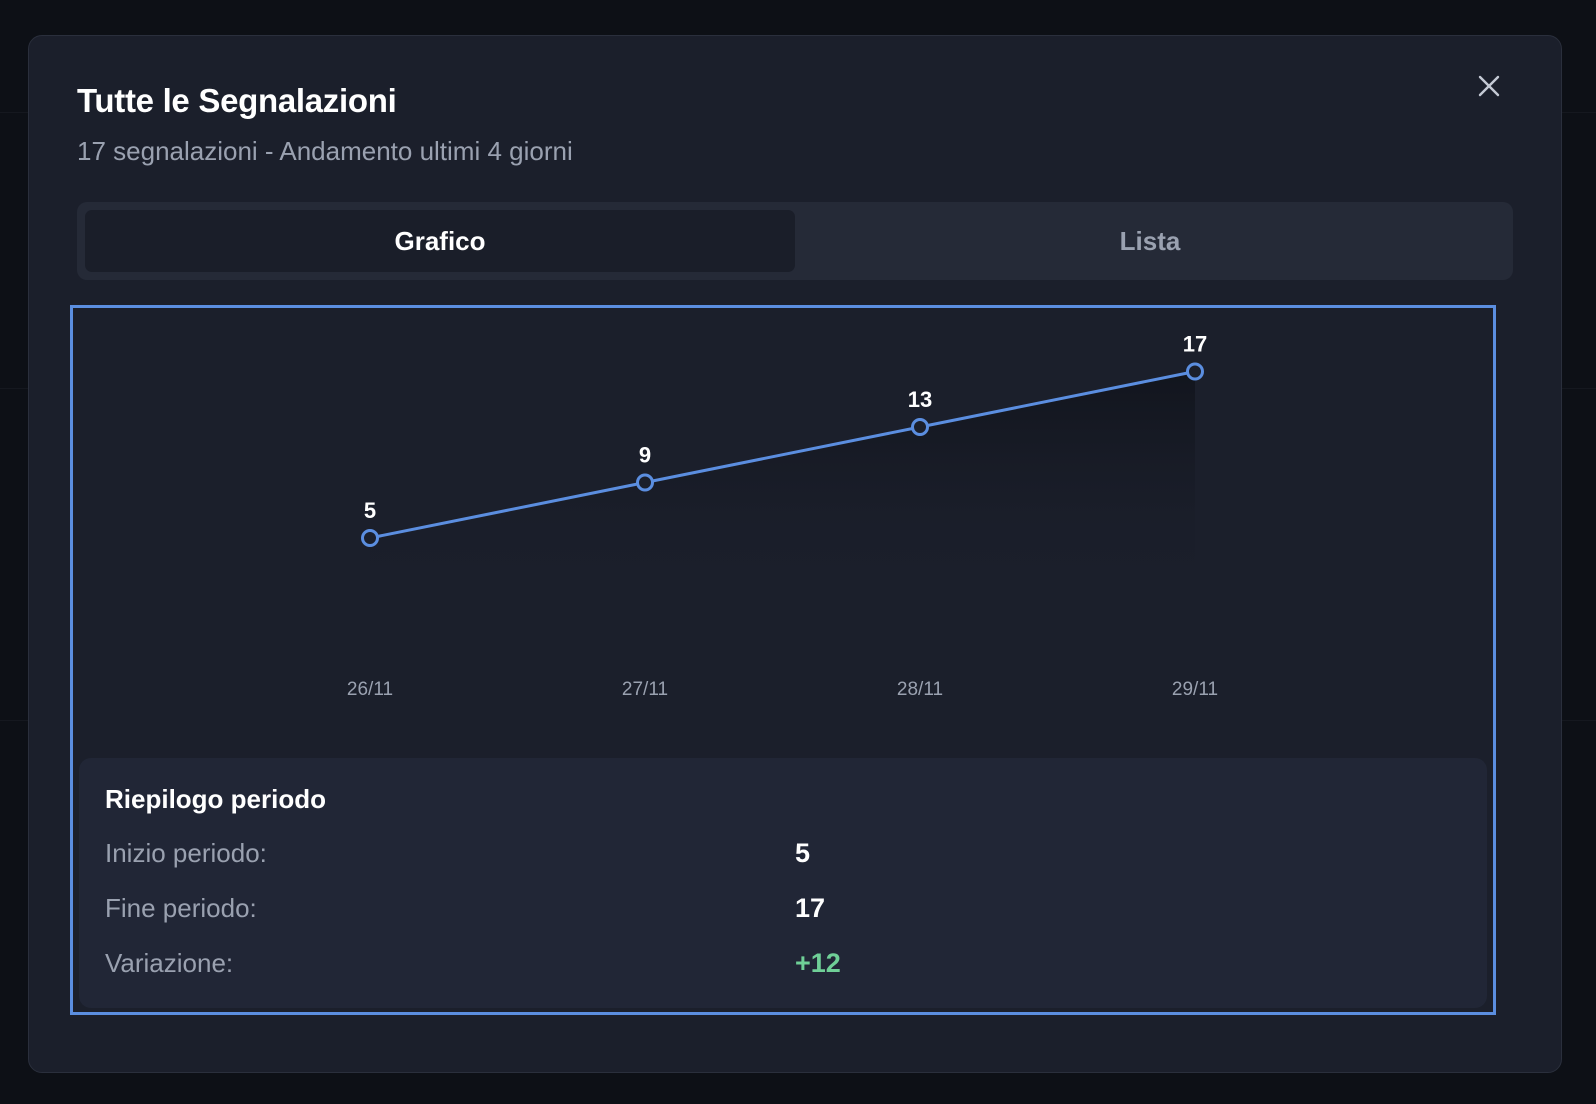 The height and width of the screenshot is (1104, 1596). I want to click on summary-label: Fine periodo:, so click(181, 908).